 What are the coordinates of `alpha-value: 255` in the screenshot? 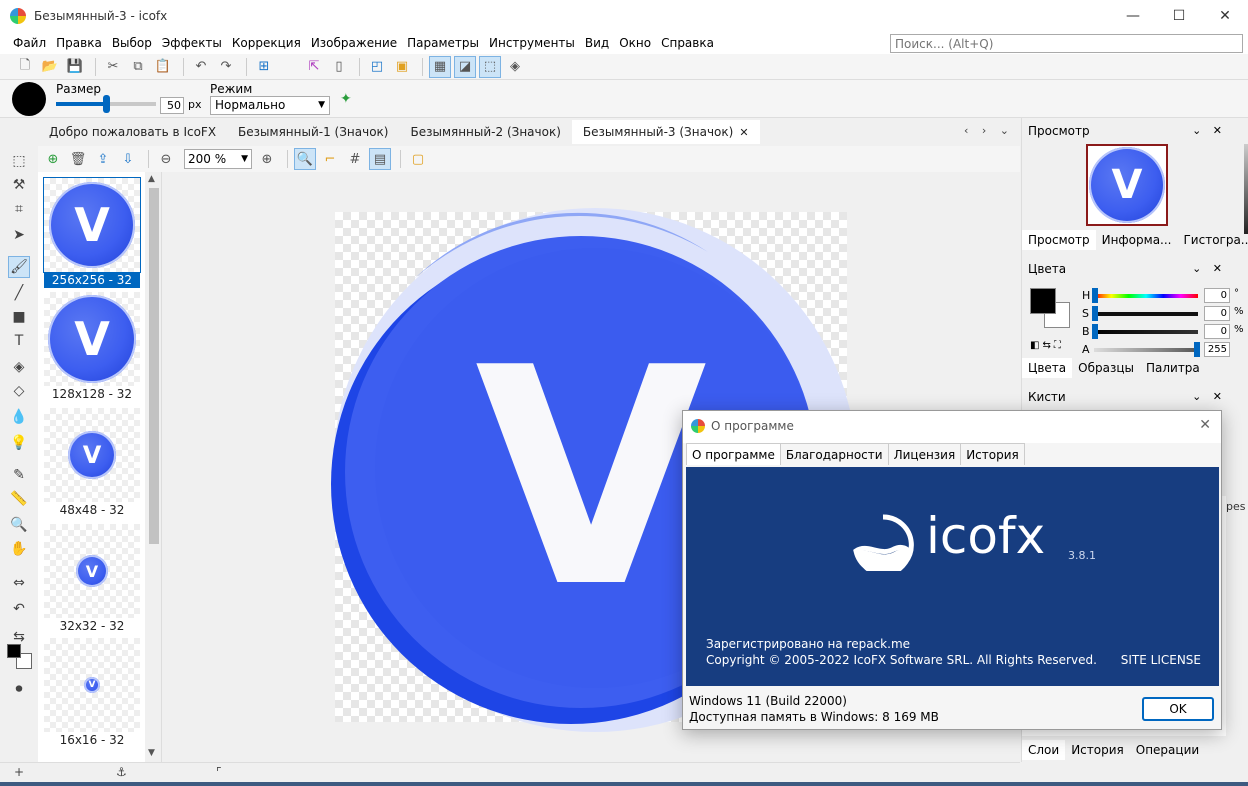 It's located at (1217, 349).